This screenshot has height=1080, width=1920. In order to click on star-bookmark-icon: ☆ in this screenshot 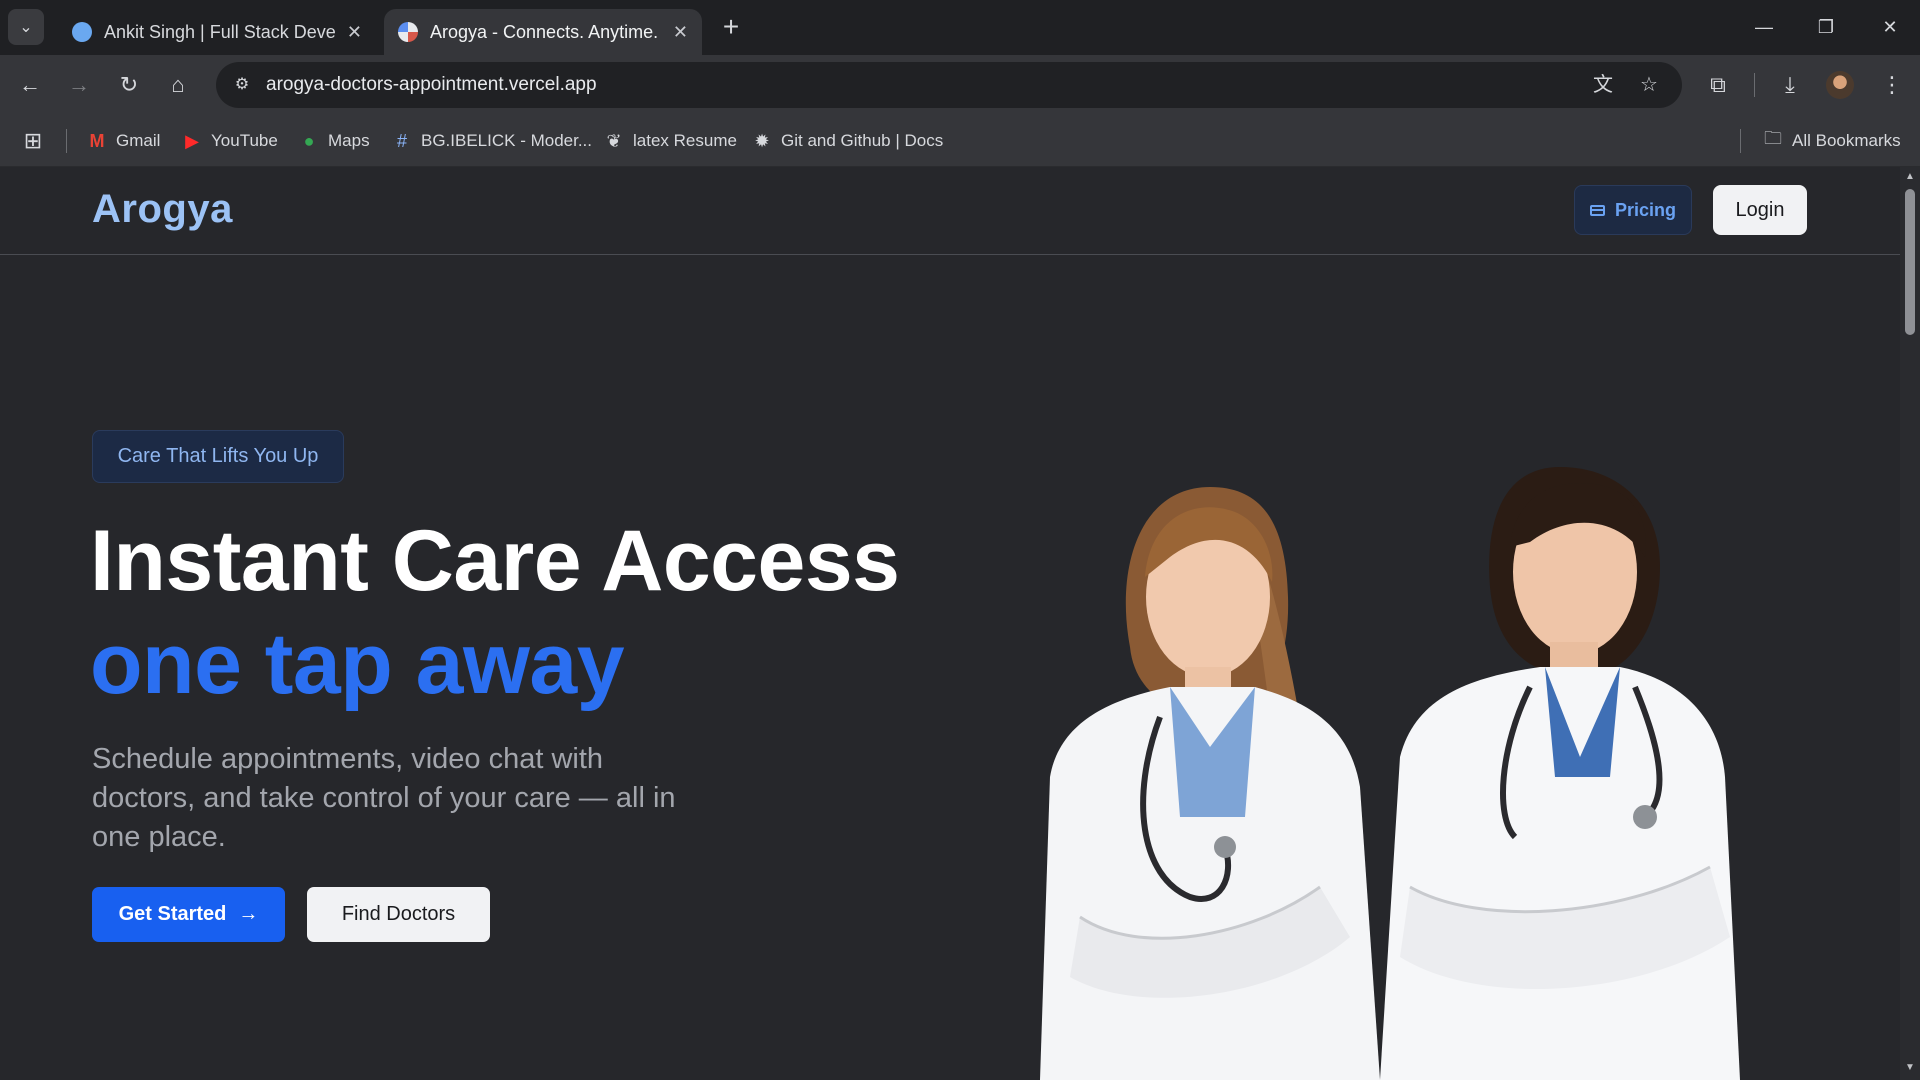, I will do `click(1649, 85)`.